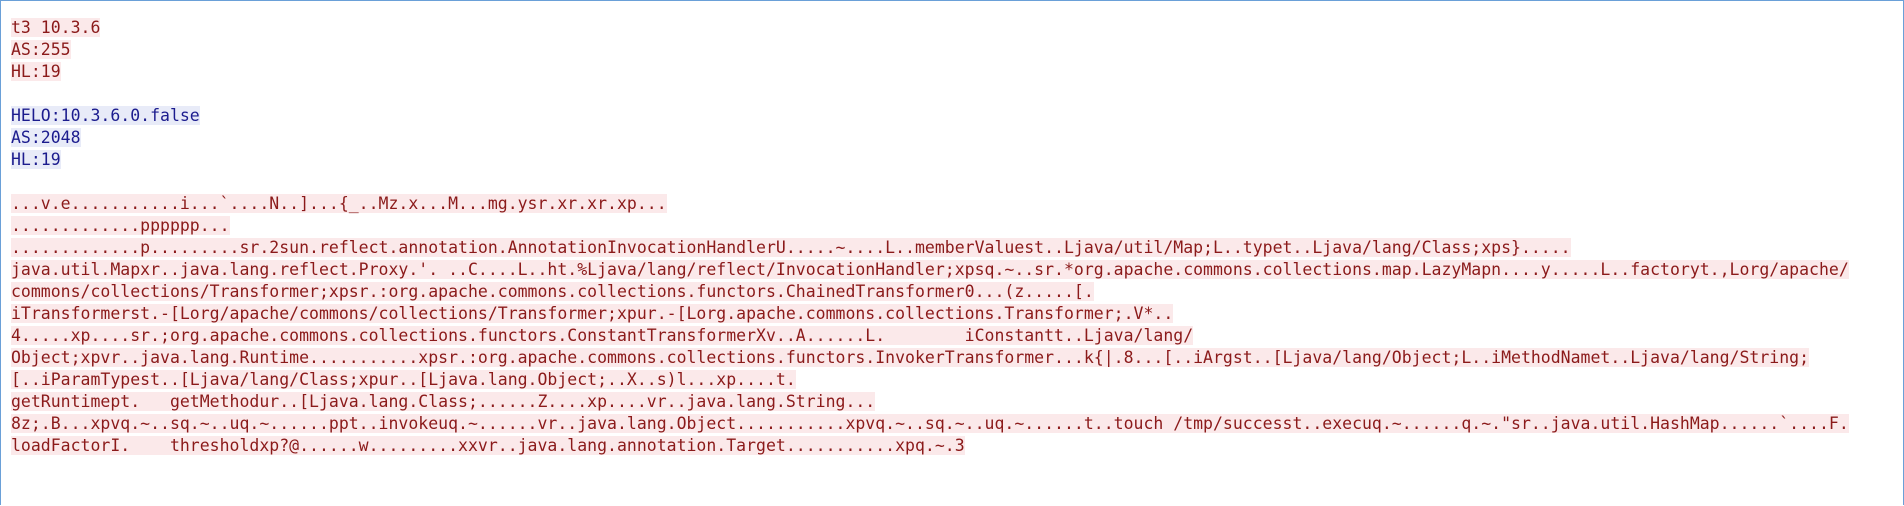  Describe the element at coordinates (105, 115) in the screenshot. I see `server-text: HELO:10.3.6.0.false` at that location.